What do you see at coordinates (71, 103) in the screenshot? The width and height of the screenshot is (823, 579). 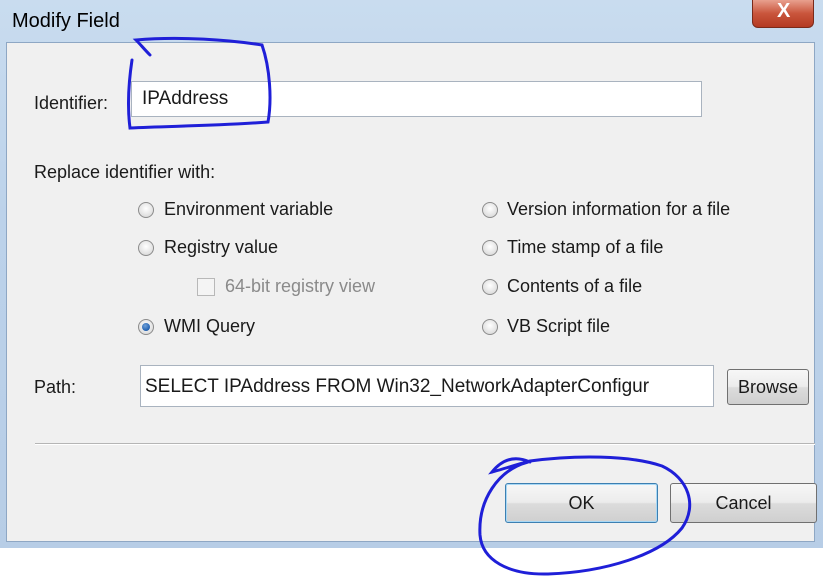 I see `identifier-label: Identifier:` at bounding box center [71, 103].